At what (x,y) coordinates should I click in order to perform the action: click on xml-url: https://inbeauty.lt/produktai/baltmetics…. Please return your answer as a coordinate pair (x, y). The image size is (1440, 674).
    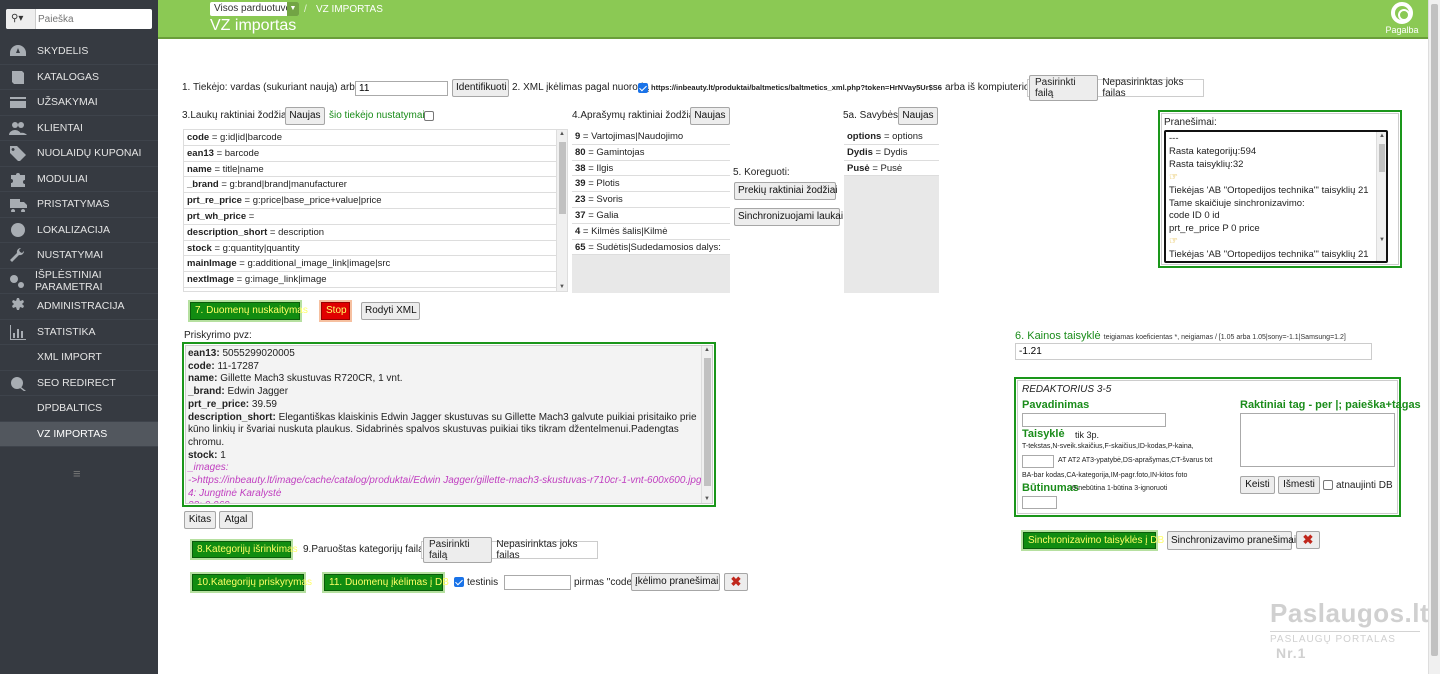
    Looking at the image, I should click on (796, 87).